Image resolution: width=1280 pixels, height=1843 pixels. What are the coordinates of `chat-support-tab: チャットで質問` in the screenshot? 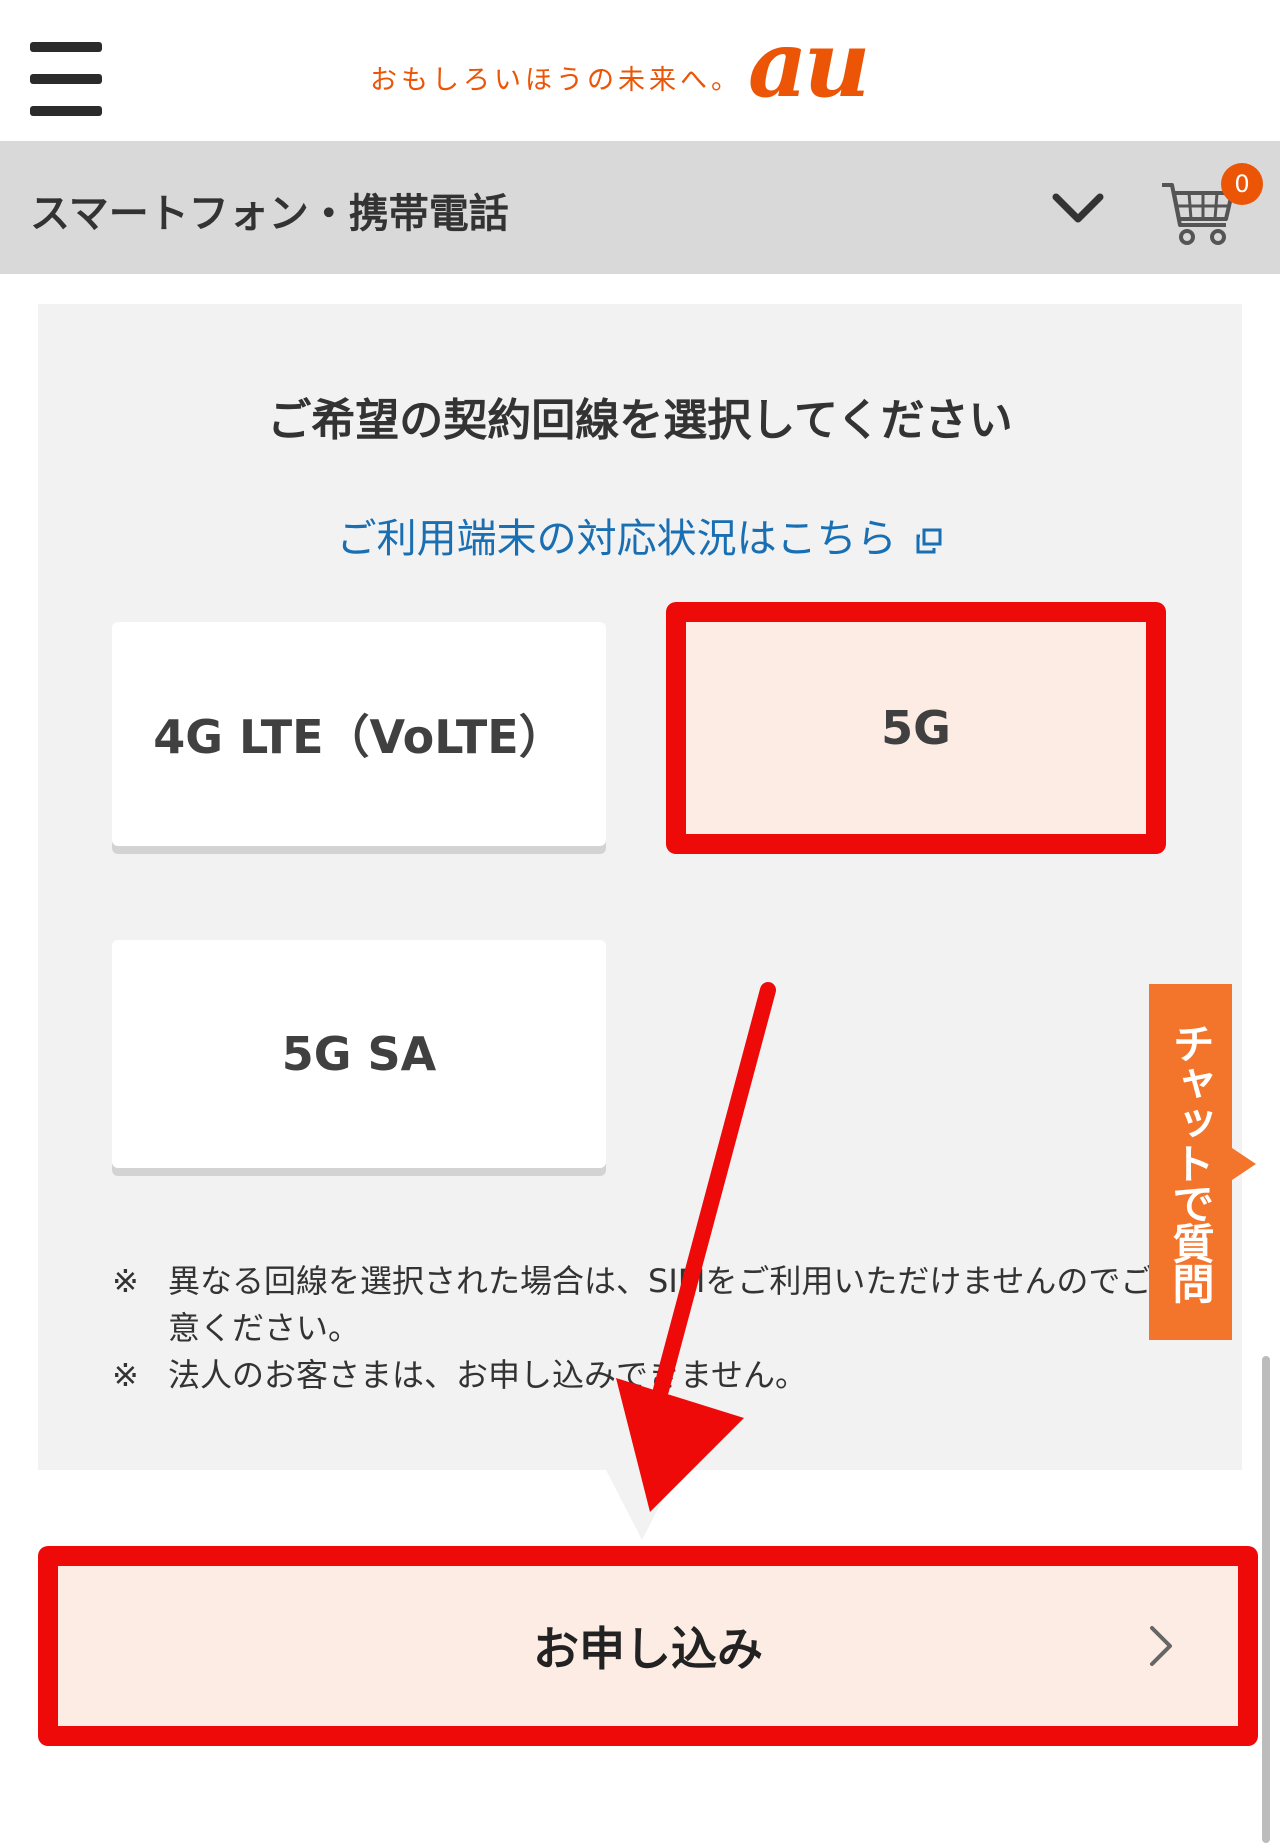 It's located at (1190, 1162).